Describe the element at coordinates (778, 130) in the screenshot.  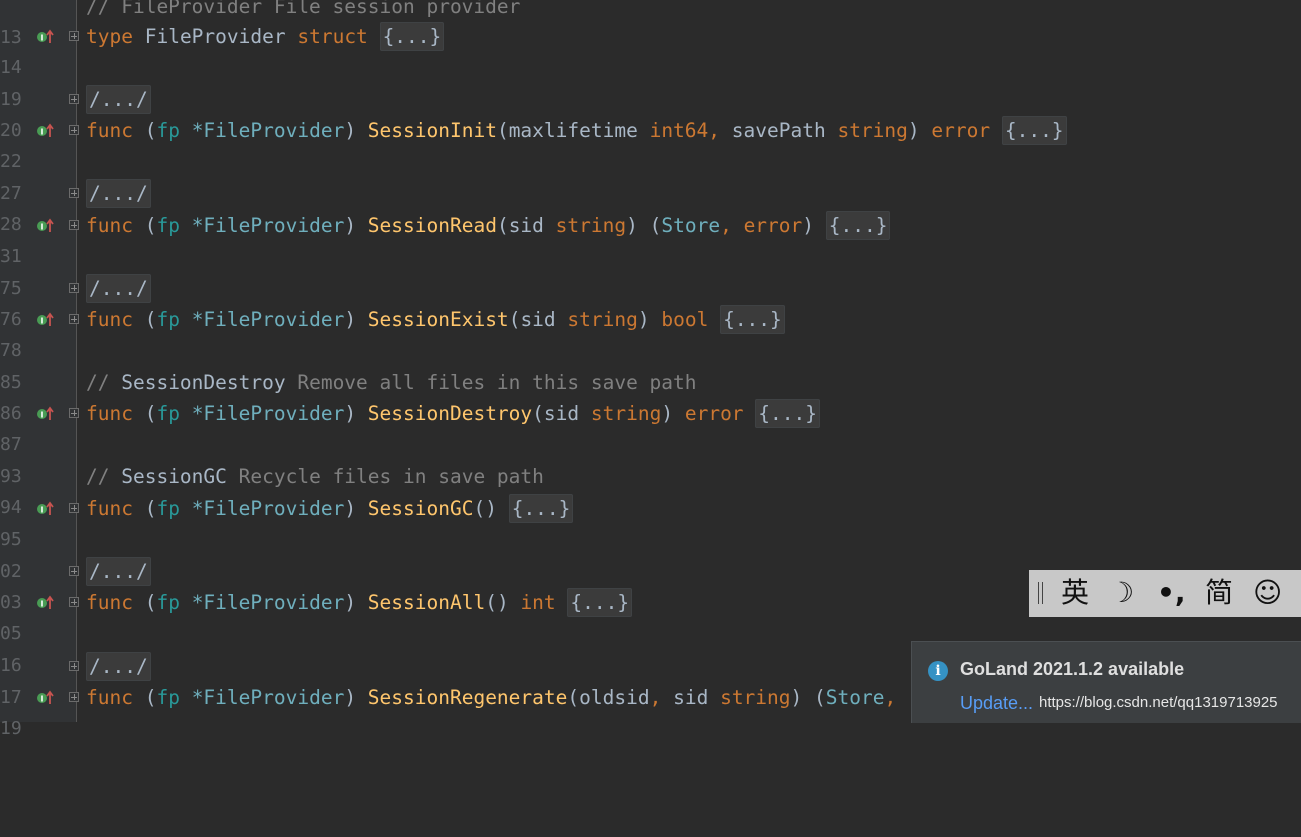
I see `param: savePath` at that location.